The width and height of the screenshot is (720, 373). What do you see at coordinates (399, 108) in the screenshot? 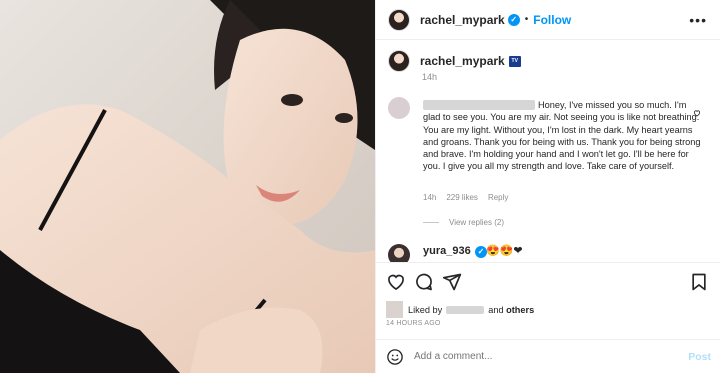
I see `commenter-avatar-redacted` at bounding box center [399, 108].